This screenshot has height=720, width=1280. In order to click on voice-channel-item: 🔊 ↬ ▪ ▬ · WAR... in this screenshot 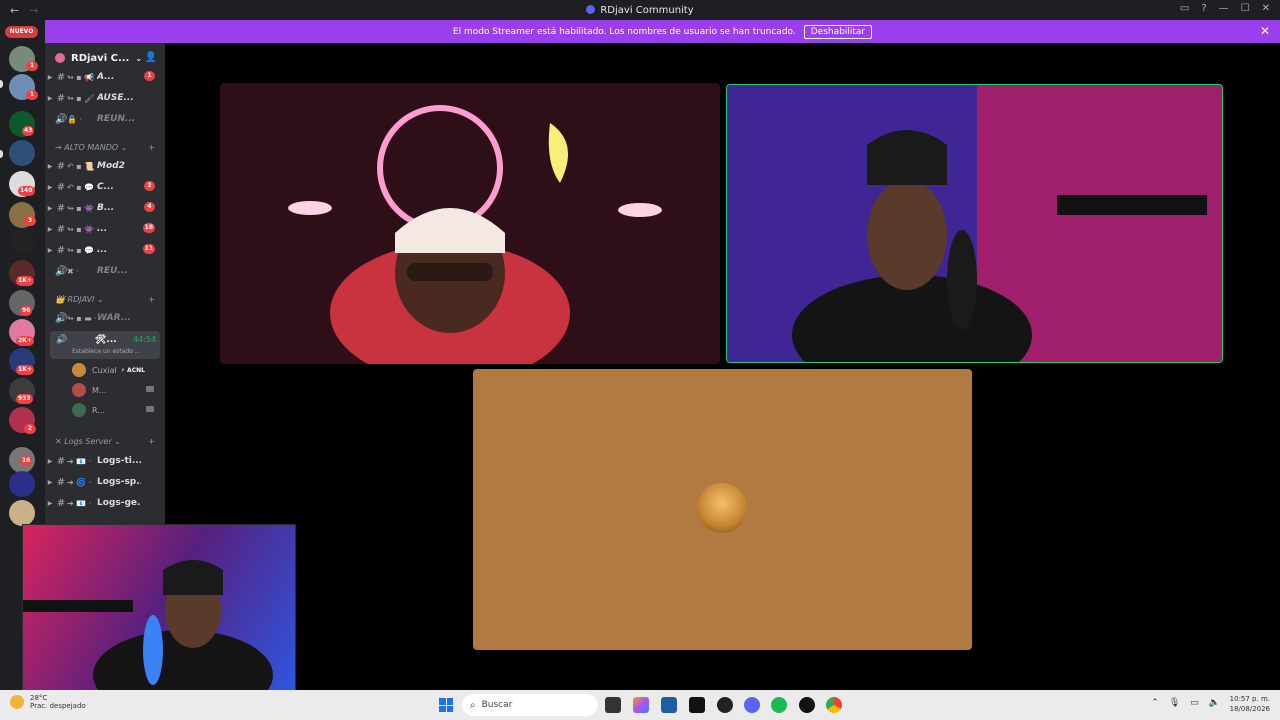, I will do `click(105, 318)`.